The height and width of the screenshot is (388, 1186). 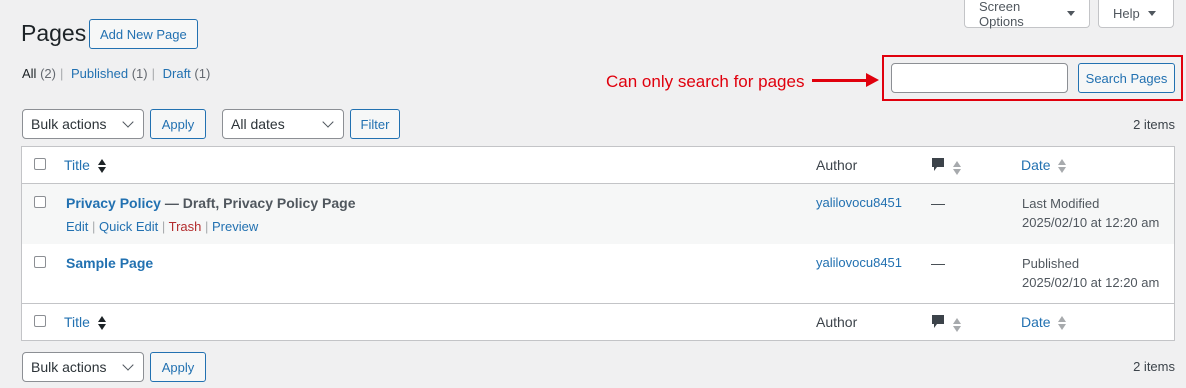 I want to click on apply-button-top: Apply, so click(x=178, y=124).